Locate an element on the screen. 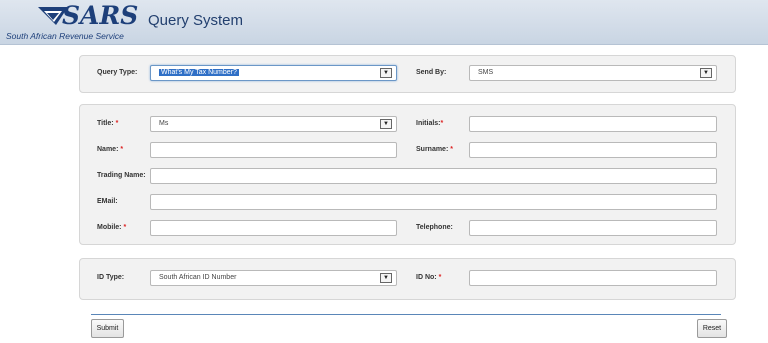  telephone-field is located at coordinates (593, 228).